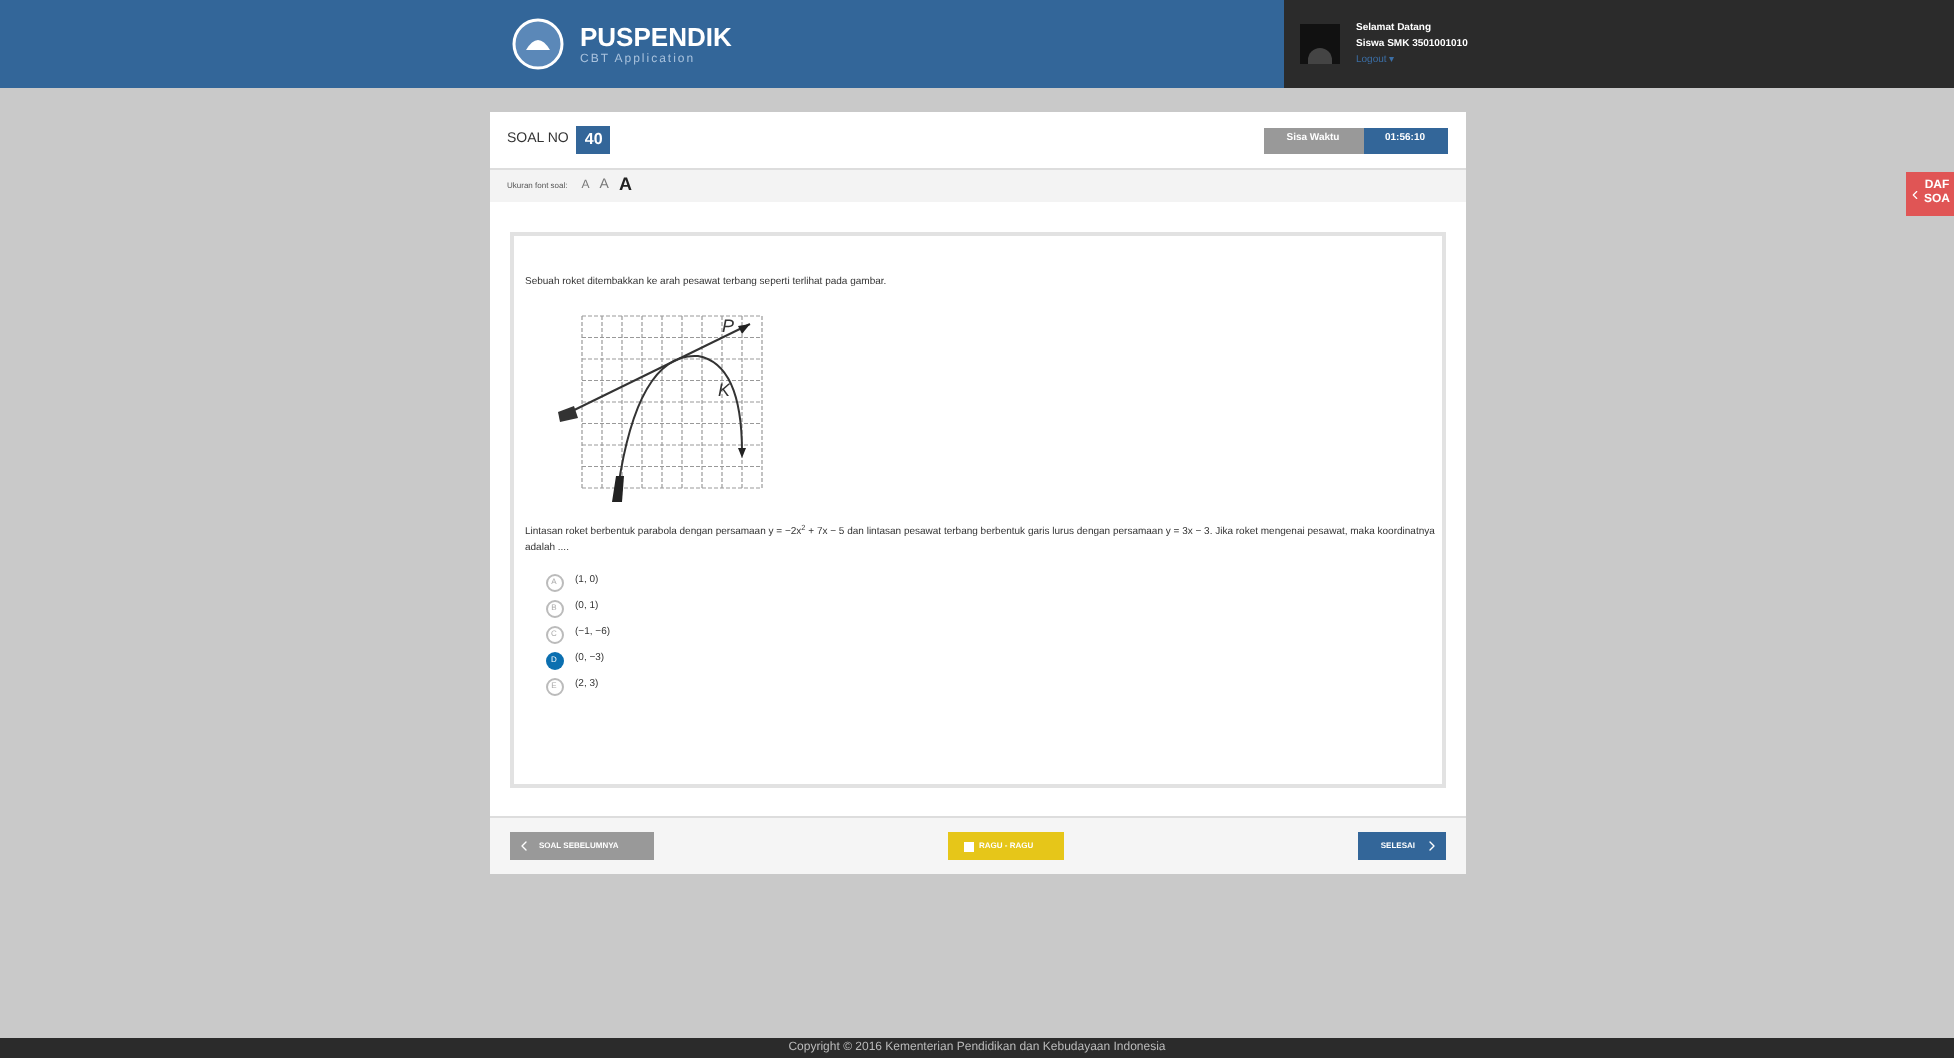 The image size is (1954, 1058). Describe the element at coordinates (538, 44) in the screenshot. I see `logo-icon` at that location.